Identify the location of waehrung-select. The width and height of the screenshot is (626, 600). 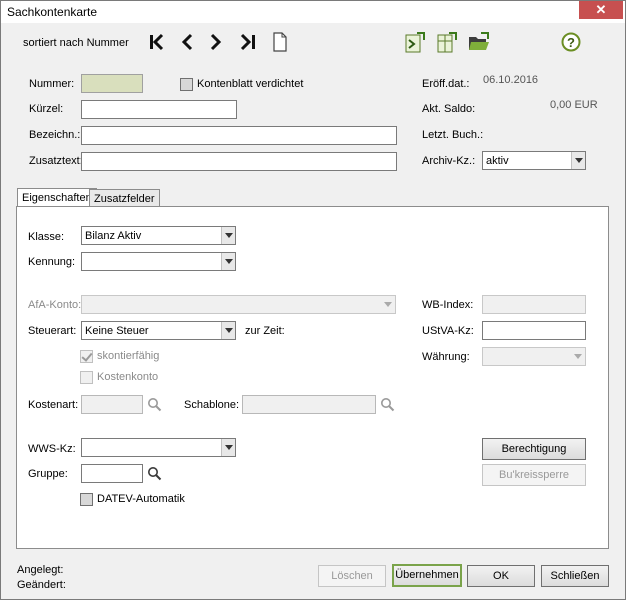
(534, 356).